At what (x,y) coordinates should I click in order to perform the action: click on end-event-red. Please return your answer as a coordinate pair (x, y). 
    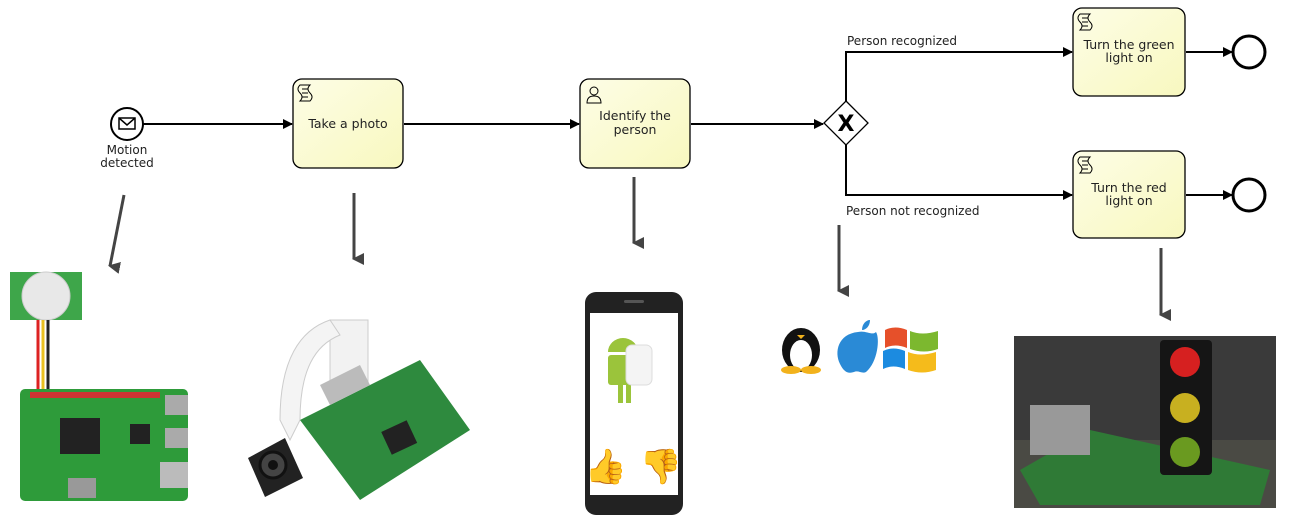
    Looking at the image, I should click on (1249, 195).